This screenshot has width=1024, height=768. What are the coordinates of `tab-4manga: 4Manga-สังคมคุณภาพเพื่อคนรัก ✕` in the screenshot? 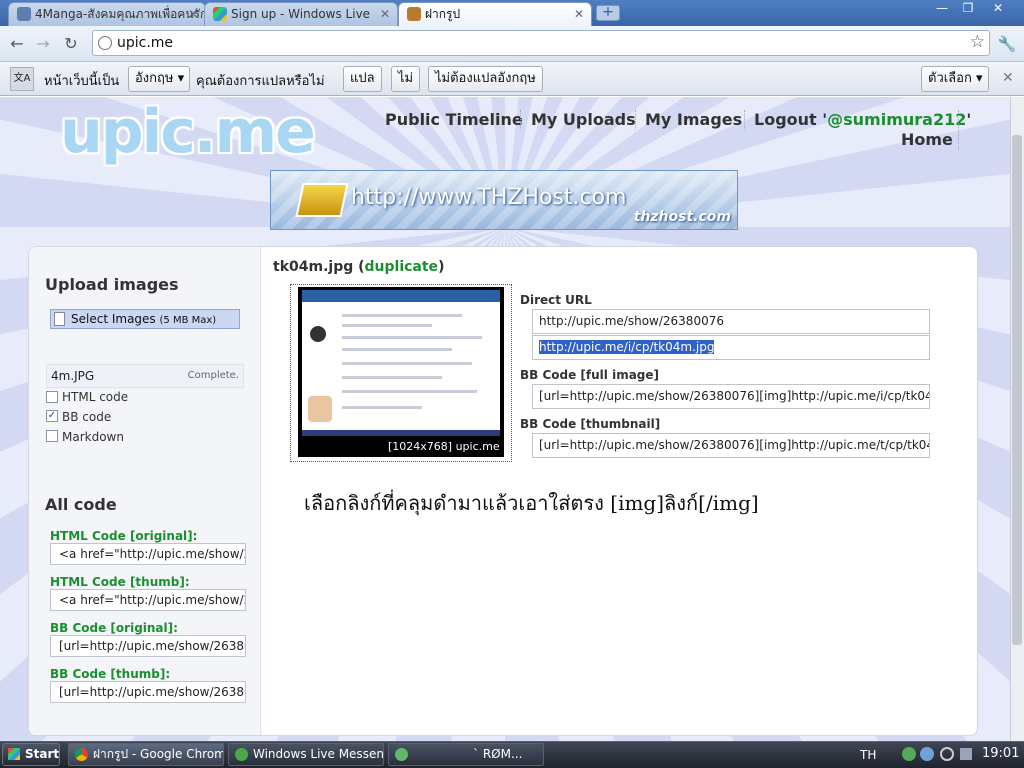 It's located at (107, 14).